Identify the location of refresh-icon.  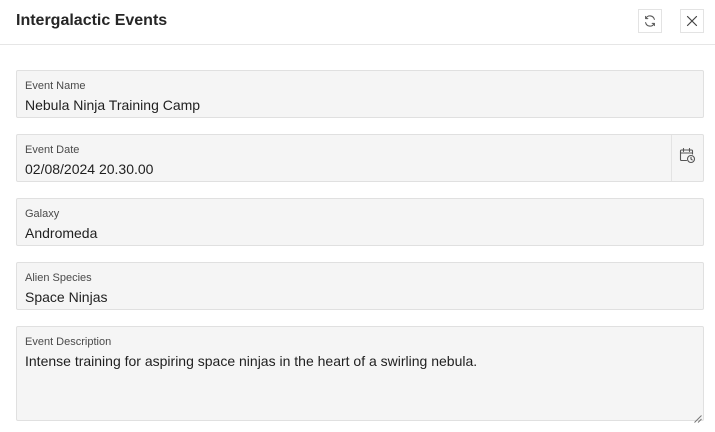
(650, 21).